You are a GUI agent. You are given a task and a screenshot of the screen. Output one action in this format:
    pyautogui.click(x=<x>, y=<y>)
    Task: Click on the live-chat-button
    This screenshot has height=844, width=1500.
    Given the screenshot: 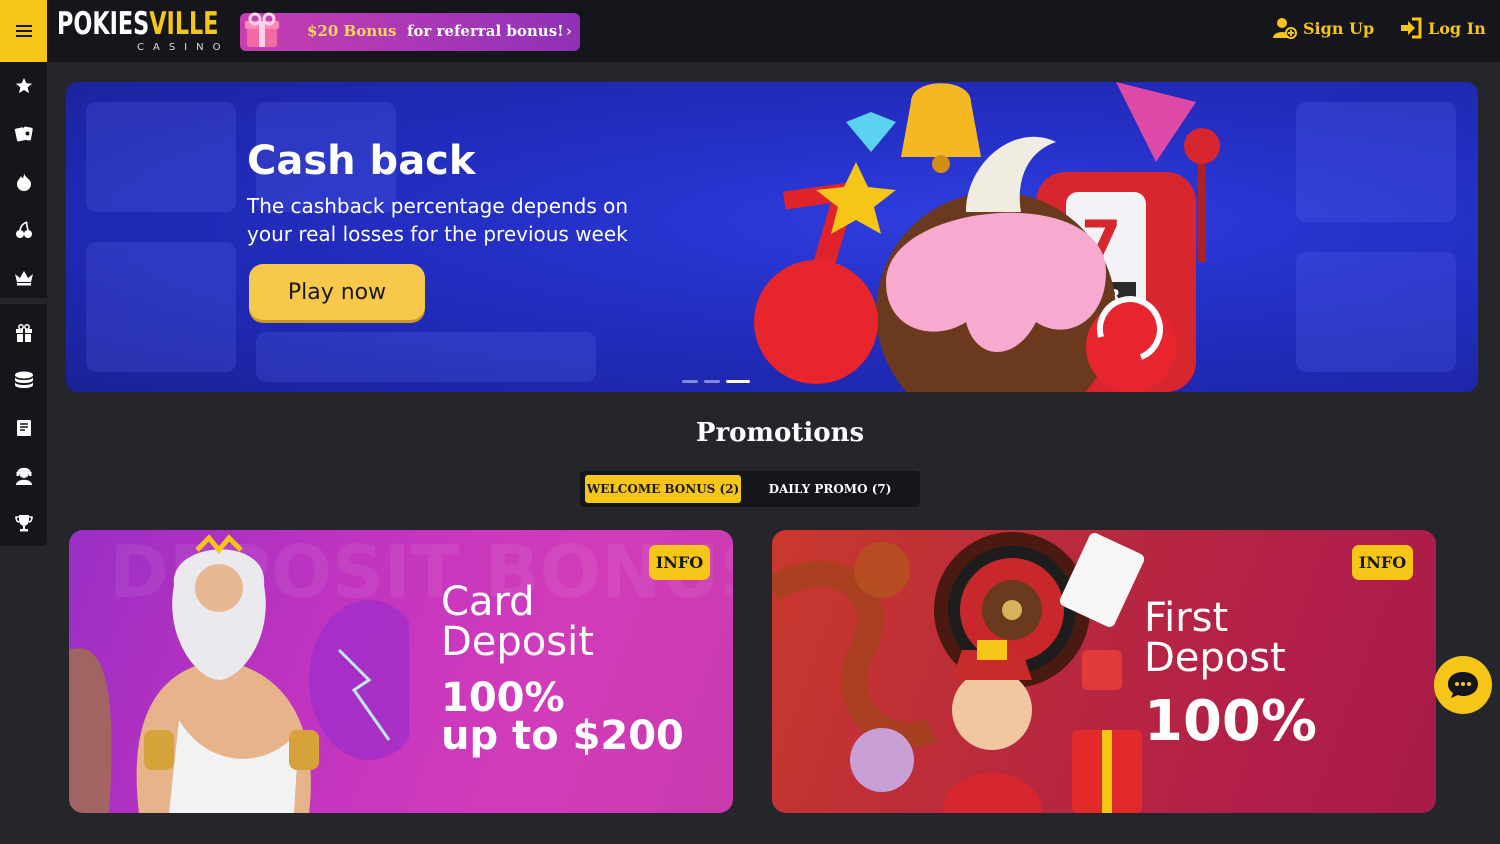 What is the action you would take?
    pyautogui.click(x=1463, y=685)
    